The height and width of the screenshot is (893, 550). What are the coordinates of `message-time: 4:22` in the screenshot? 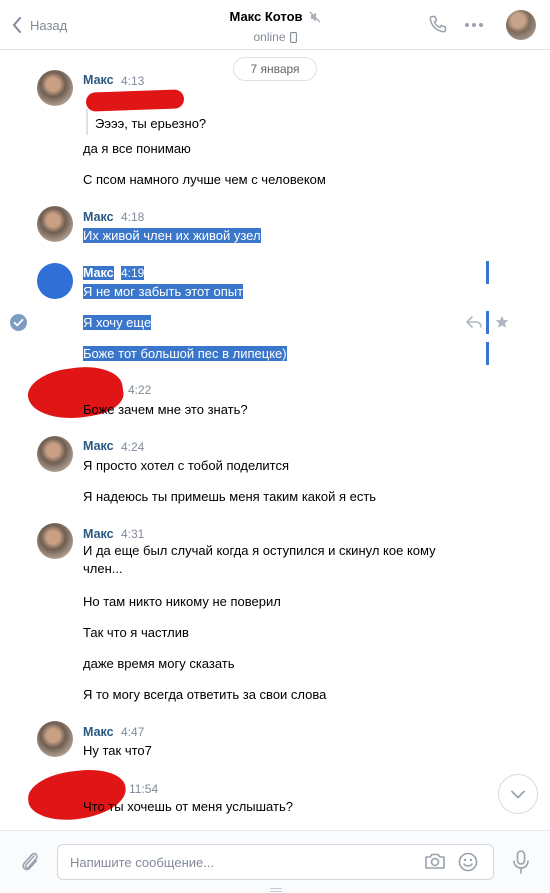 It's located at (139, 390).